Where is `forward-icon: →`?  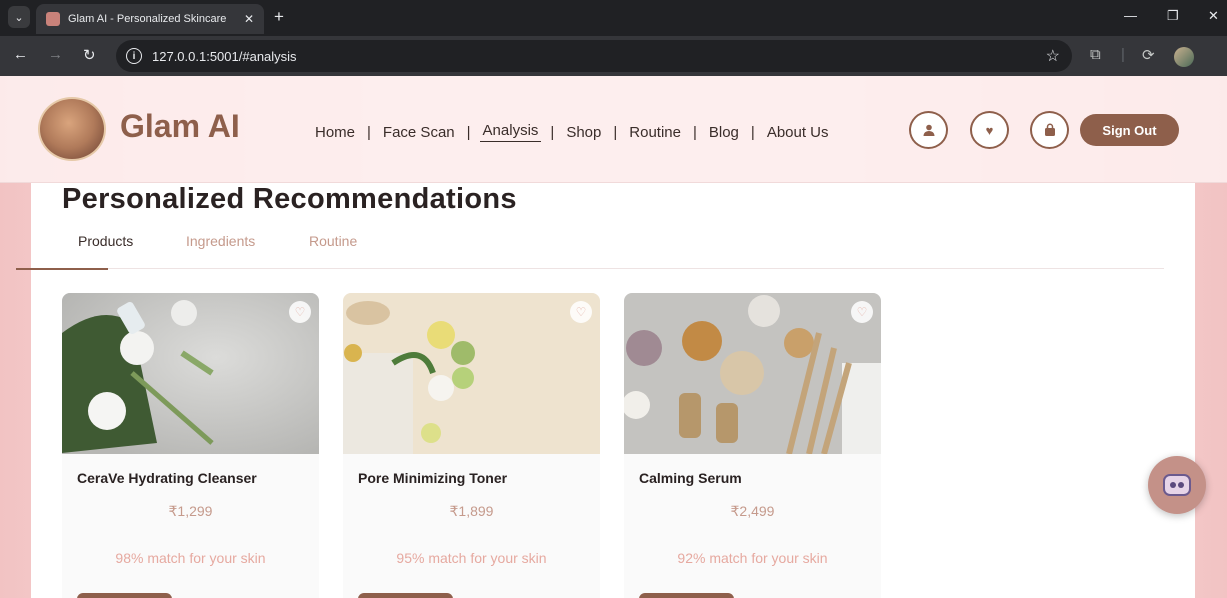
forward-icon: → is located at coordinates (55, 54).